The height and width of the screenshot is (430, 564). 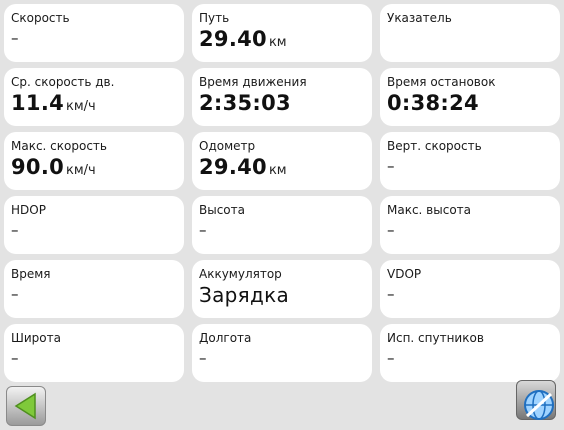 What do you see at coordinates (282, 225) in the screenshot?
I see `tile-altitude: Высота –` at bounding box center [282, 225].